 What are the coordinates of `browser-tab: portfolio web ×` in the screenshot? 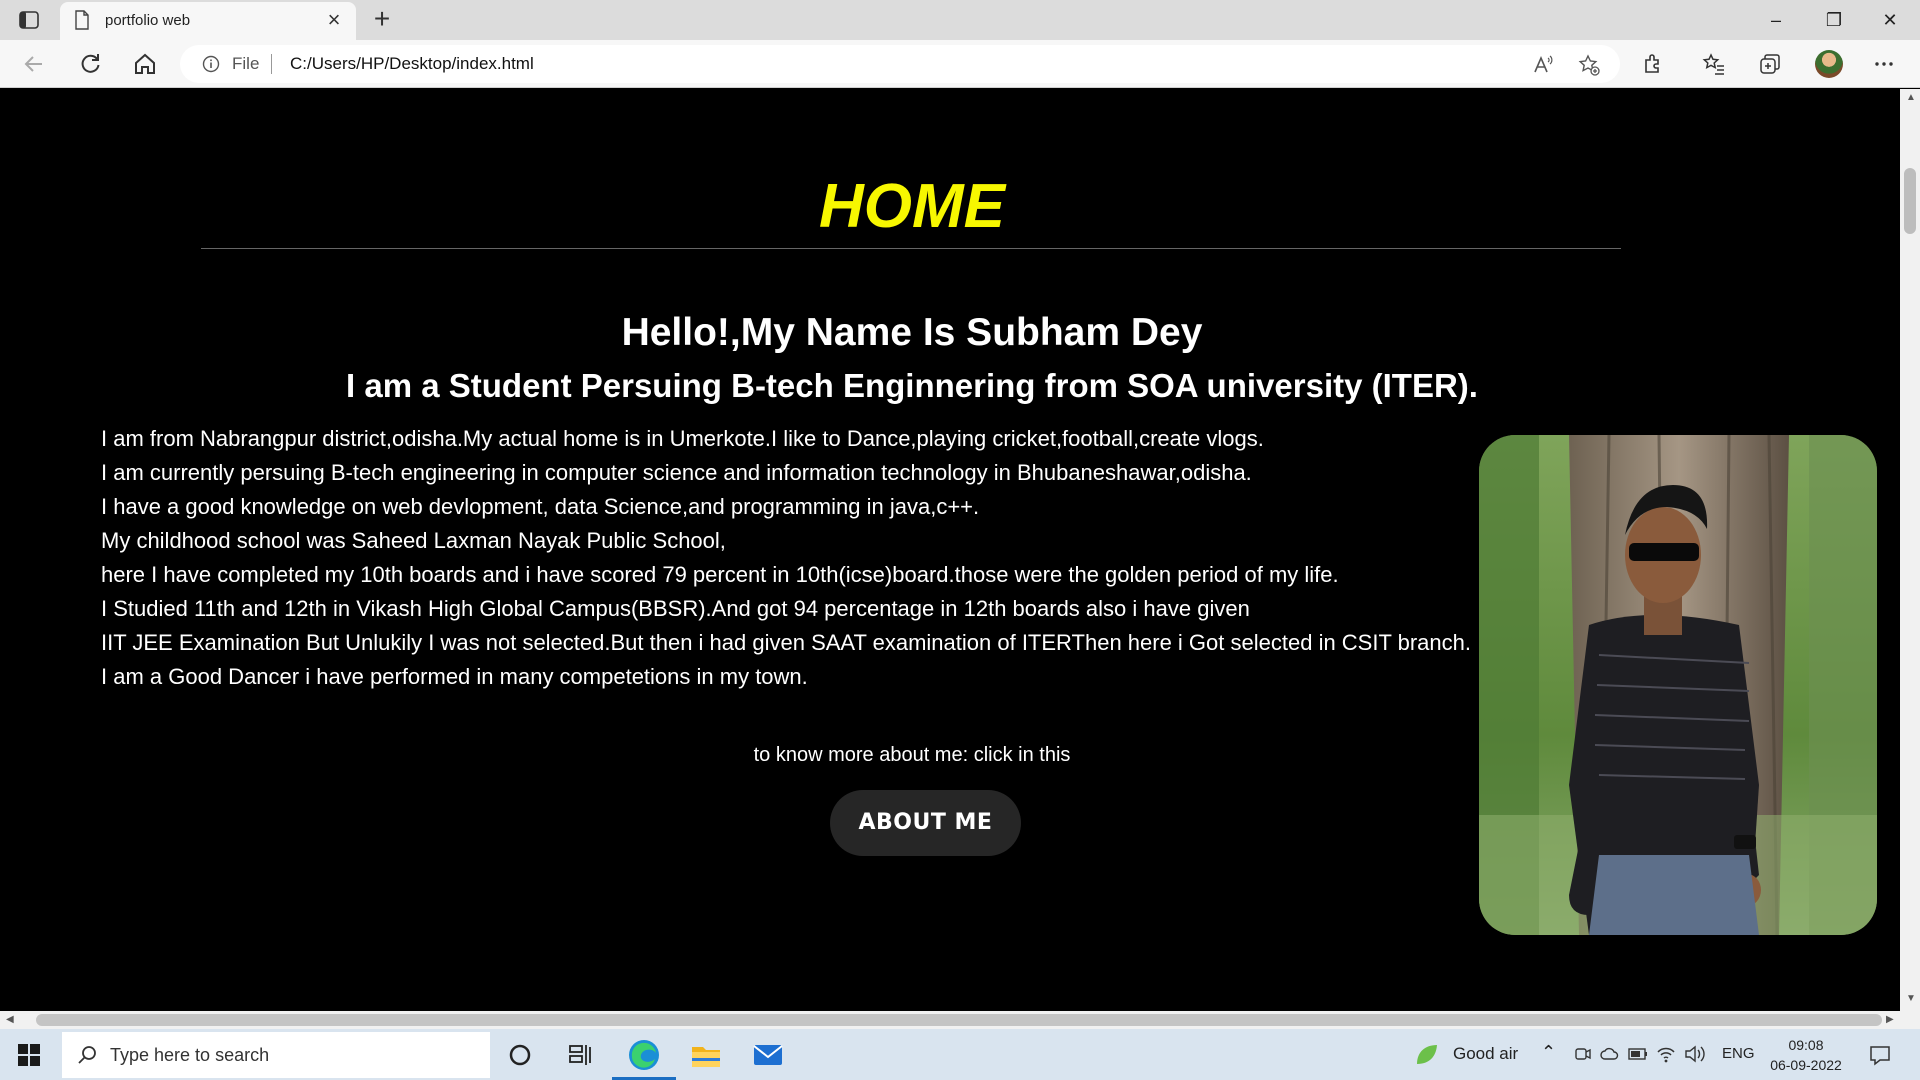 It's located at (208, 21).